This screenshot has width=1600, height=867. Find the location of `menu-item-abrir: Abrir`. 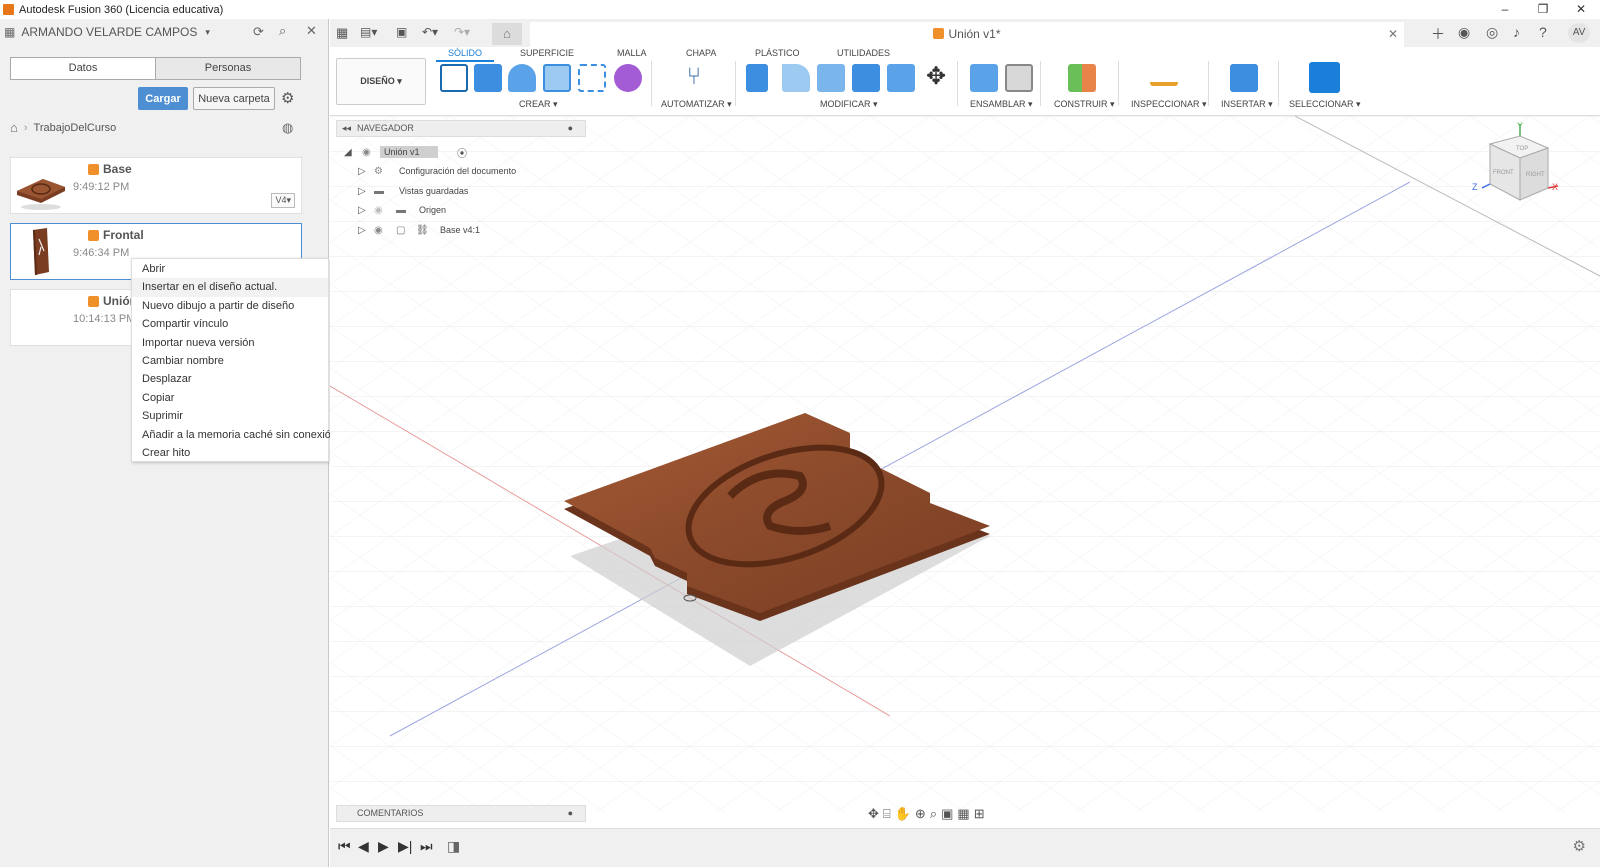

menu-item-abrir: Abrir is located at coordinates (230, 269).